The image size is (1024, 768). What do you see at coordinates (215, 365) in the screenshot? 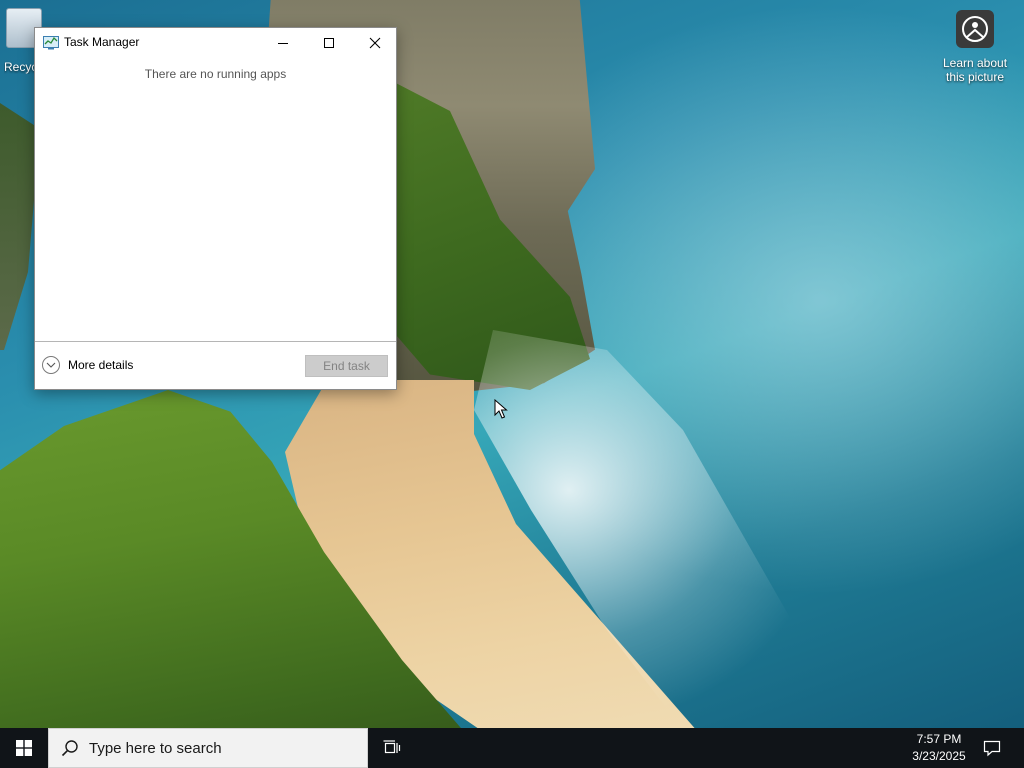
I see `window-footer: More details End task` at bounding box center [215, 365].